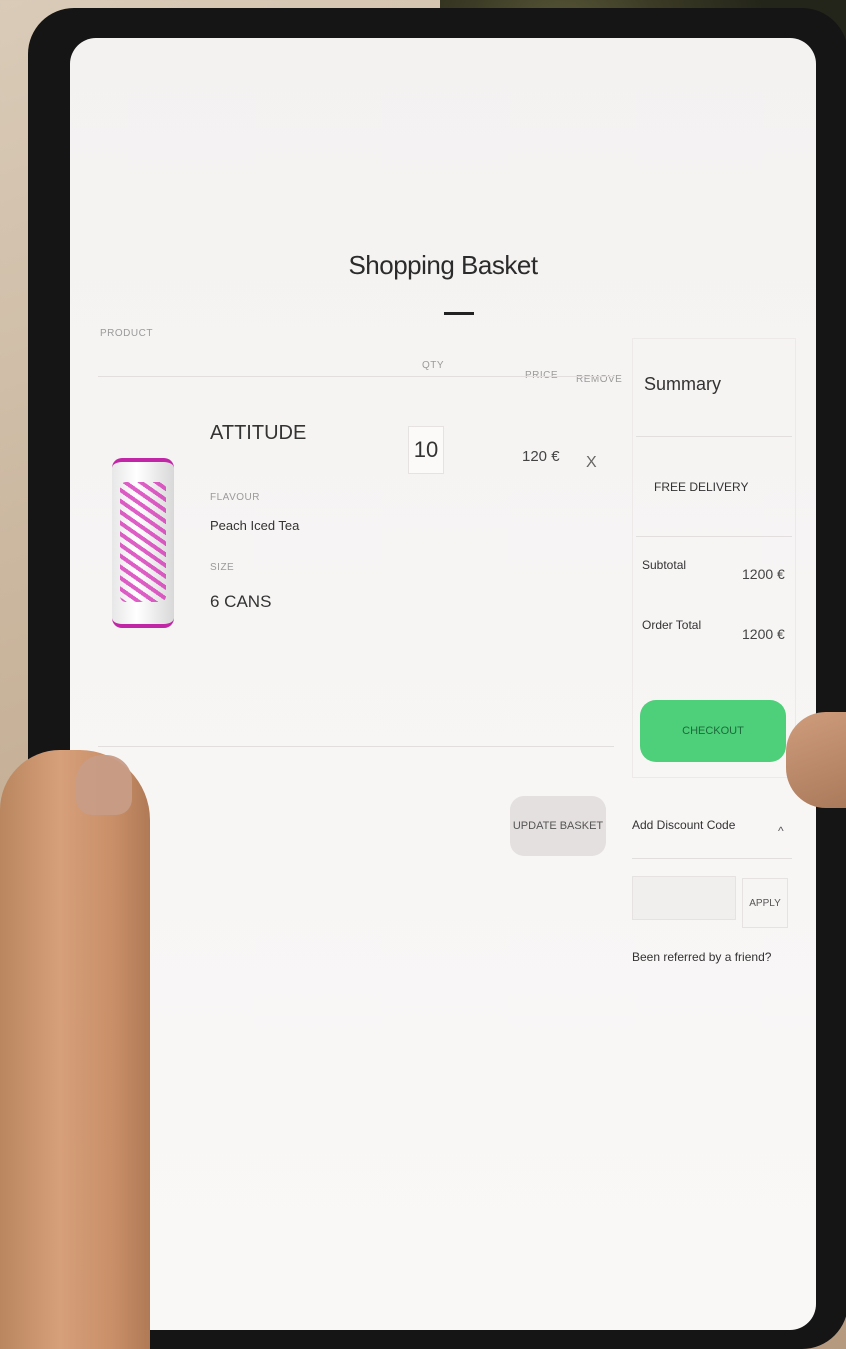 The height and width of the screenshot is (1349, 846). What do you see at coordinates (541, 456) in the screenshot?
I see `item-price: 120 €` at bounding box center [541, 456].